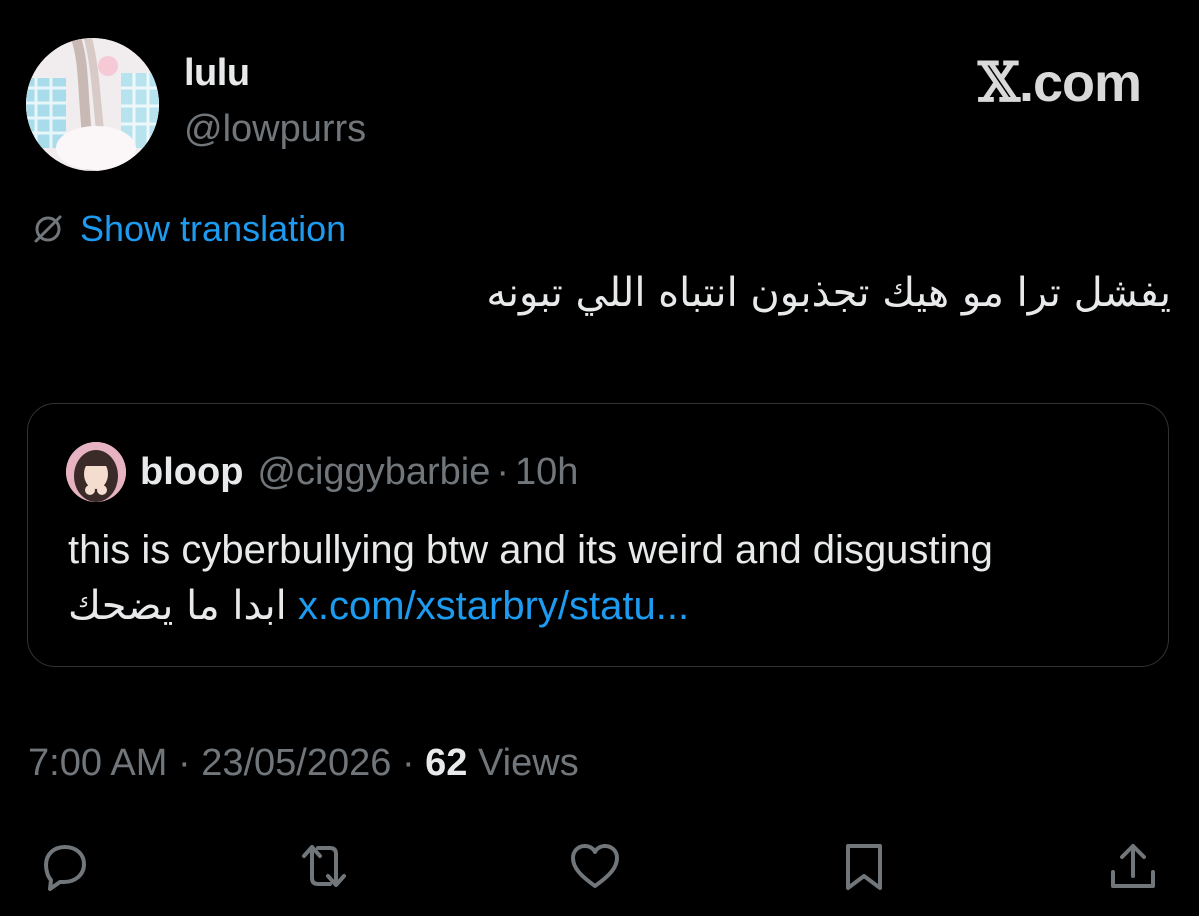 The width and height of the screenshot is (1199, 916). Describe the element at coordinates (864, 866) in the screenshot. I see `bookmark-icon` at that location.